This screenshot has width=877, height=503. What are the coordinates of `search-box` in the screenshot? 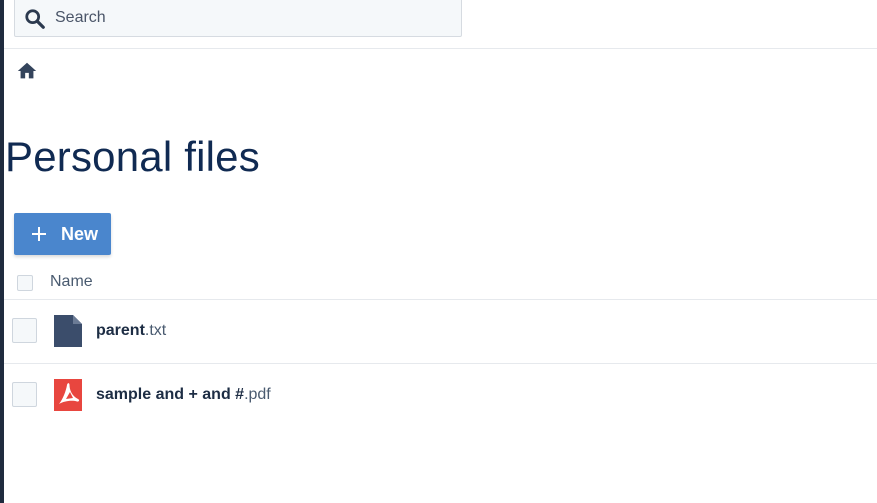 It's located at (238, 18).